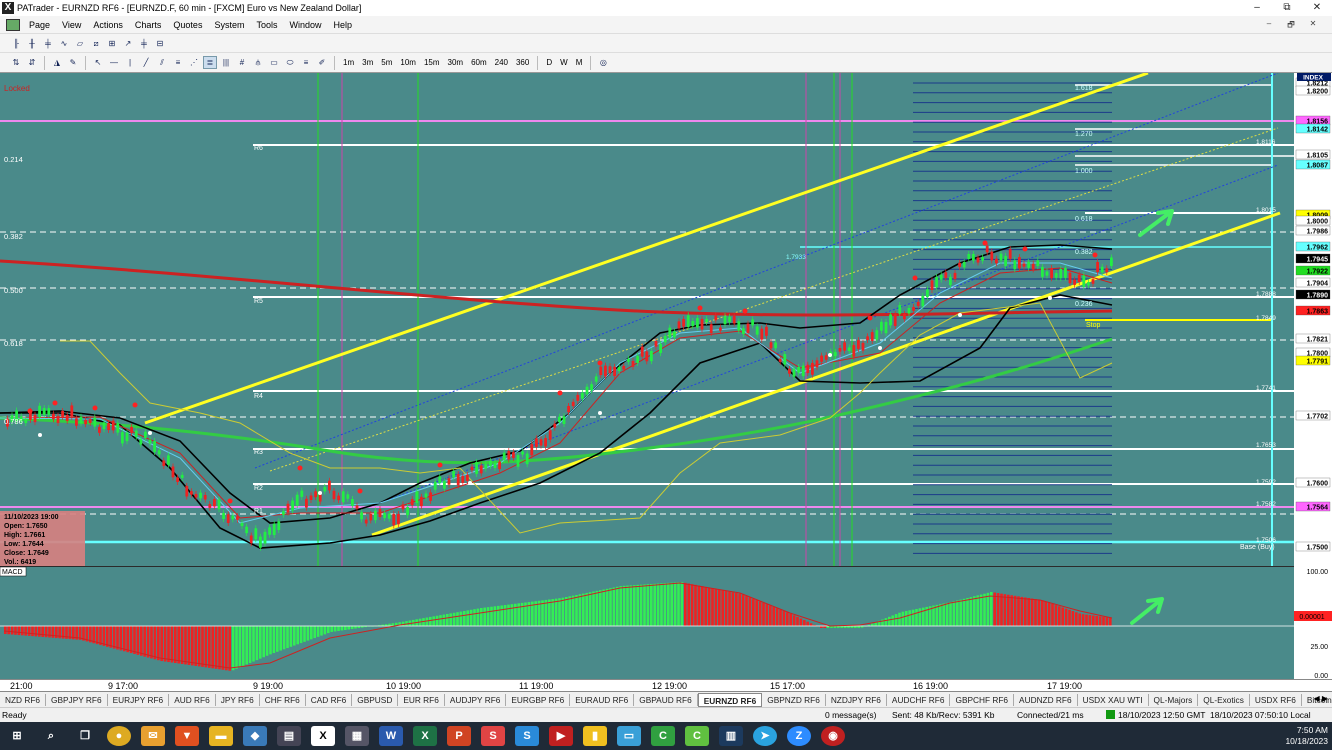  What do you see at coordinates (833, 736) in the screenshot?
I see `record-icon: ◉` at bounding box center [833, 736].